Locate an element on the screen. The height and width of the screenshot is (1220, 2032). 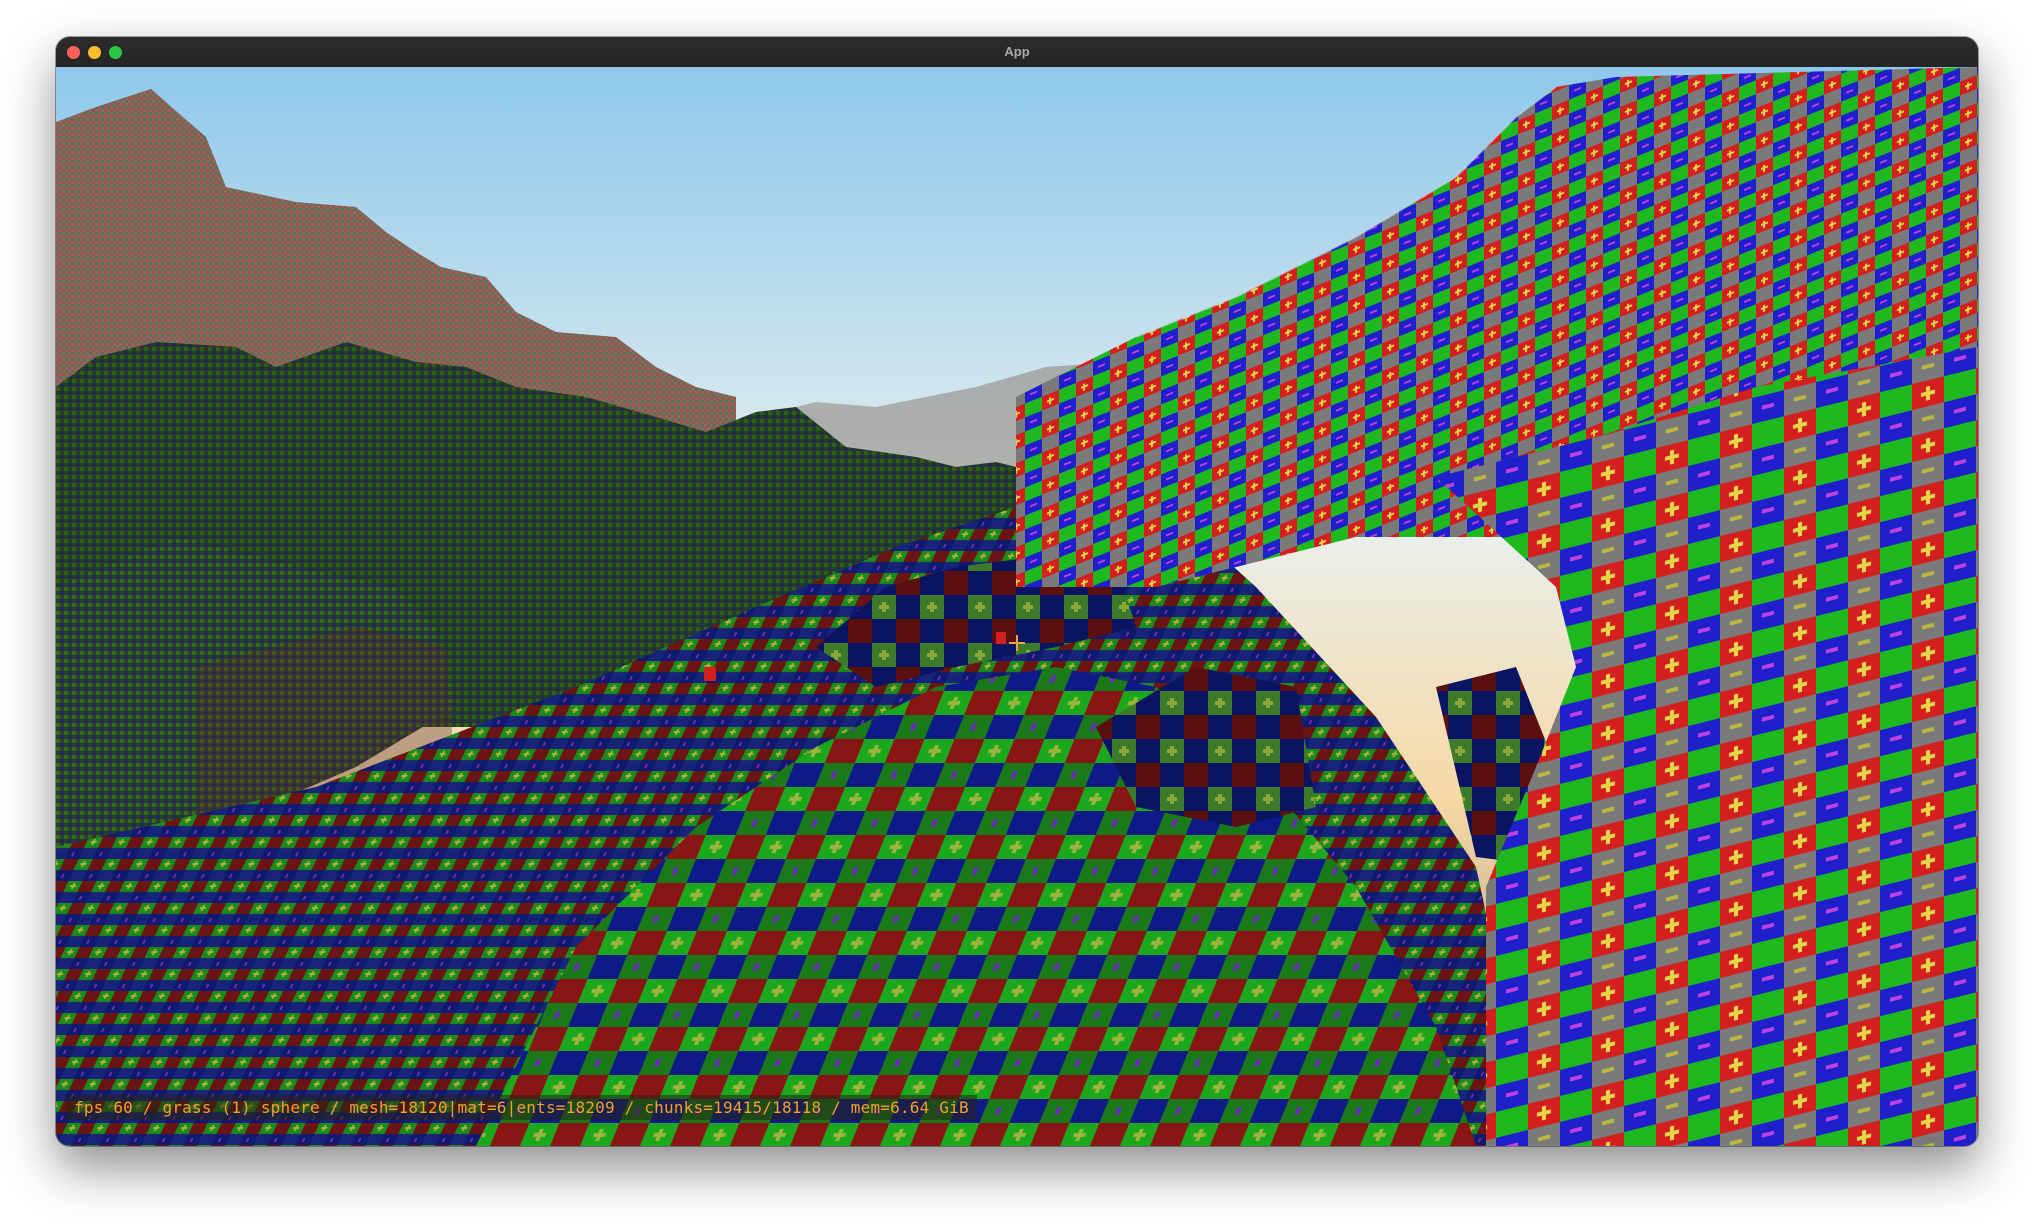
window-title: App is located at coordinates (1017, 51).